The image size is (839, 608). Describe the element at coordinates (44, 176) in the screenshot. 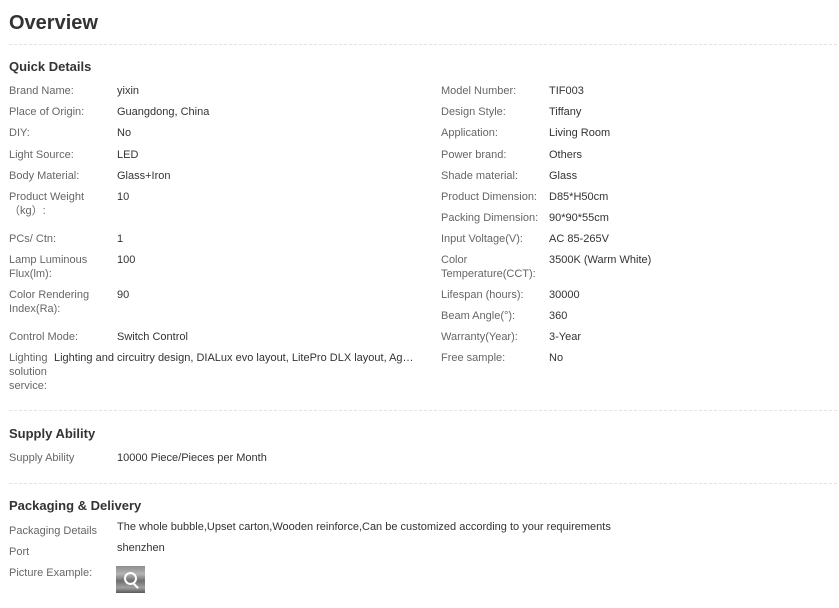

I see `detail-label: Body Material:` at that location.